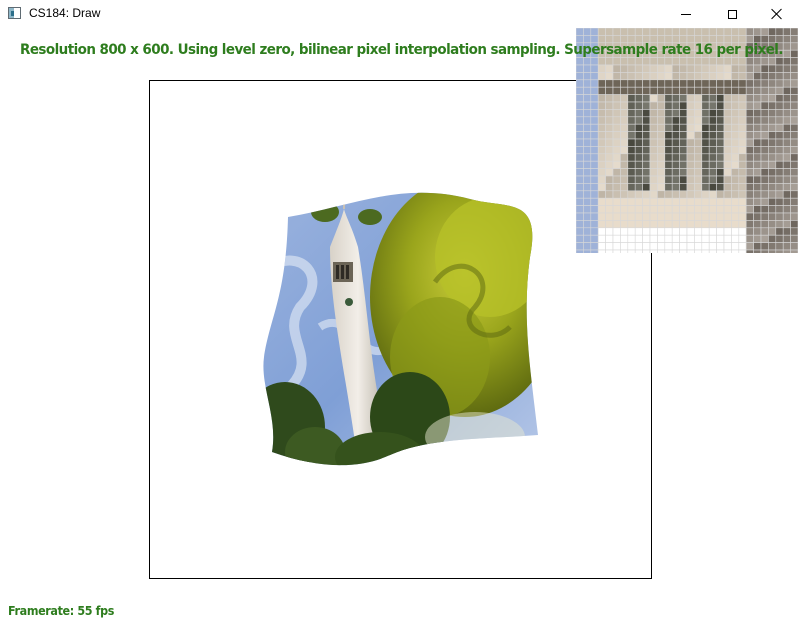  Describe the element at coordinates (732, 14) in the screenshot. I see `maximize-button` at that location.